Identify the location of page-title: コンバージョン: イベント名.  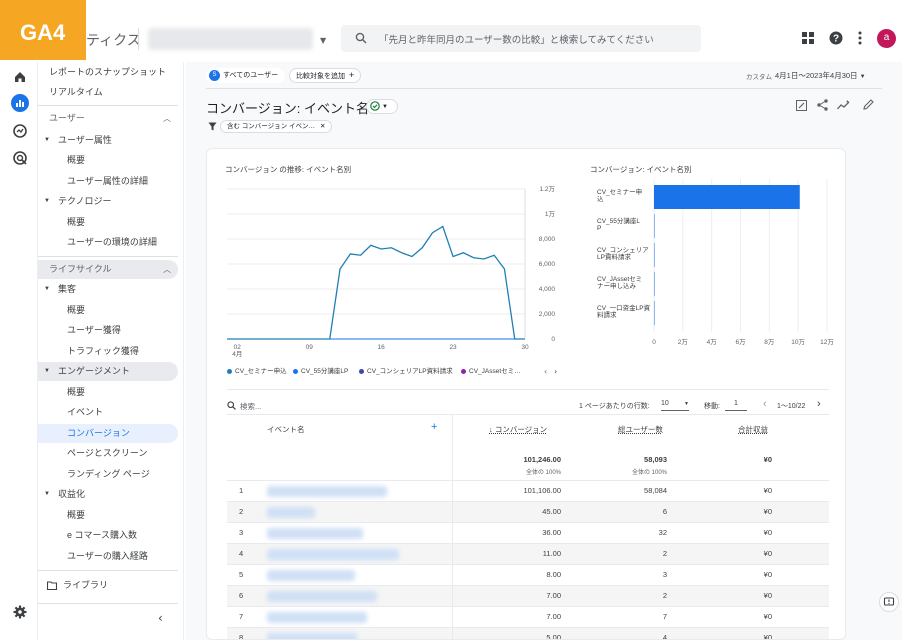
(287, 108).